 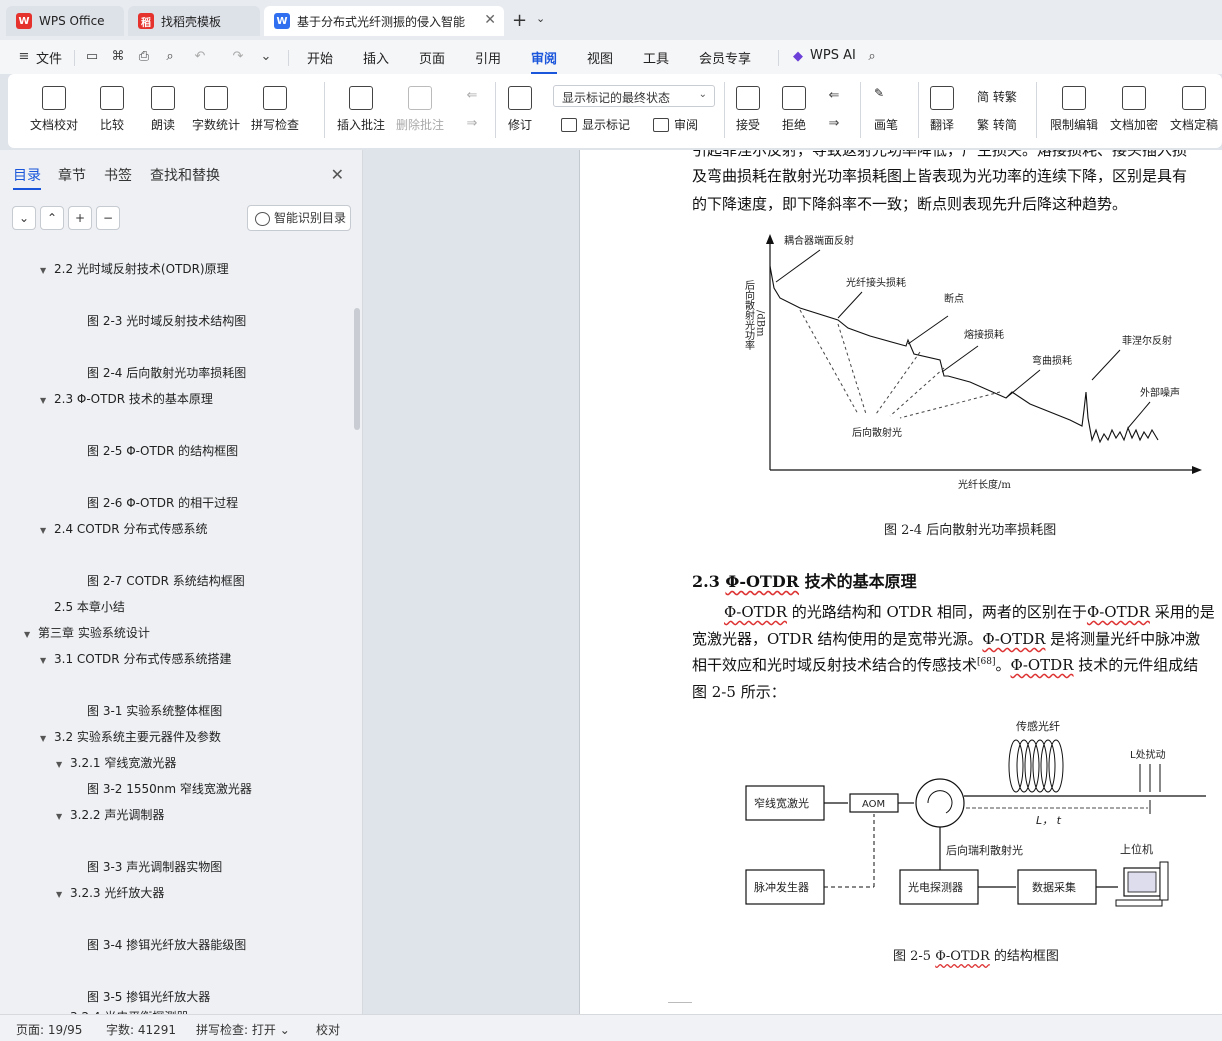 What do you see at coordinates (238, 57) in the screenshot?
I see `redo-icon: ↷` at bounding box center [238, 57].